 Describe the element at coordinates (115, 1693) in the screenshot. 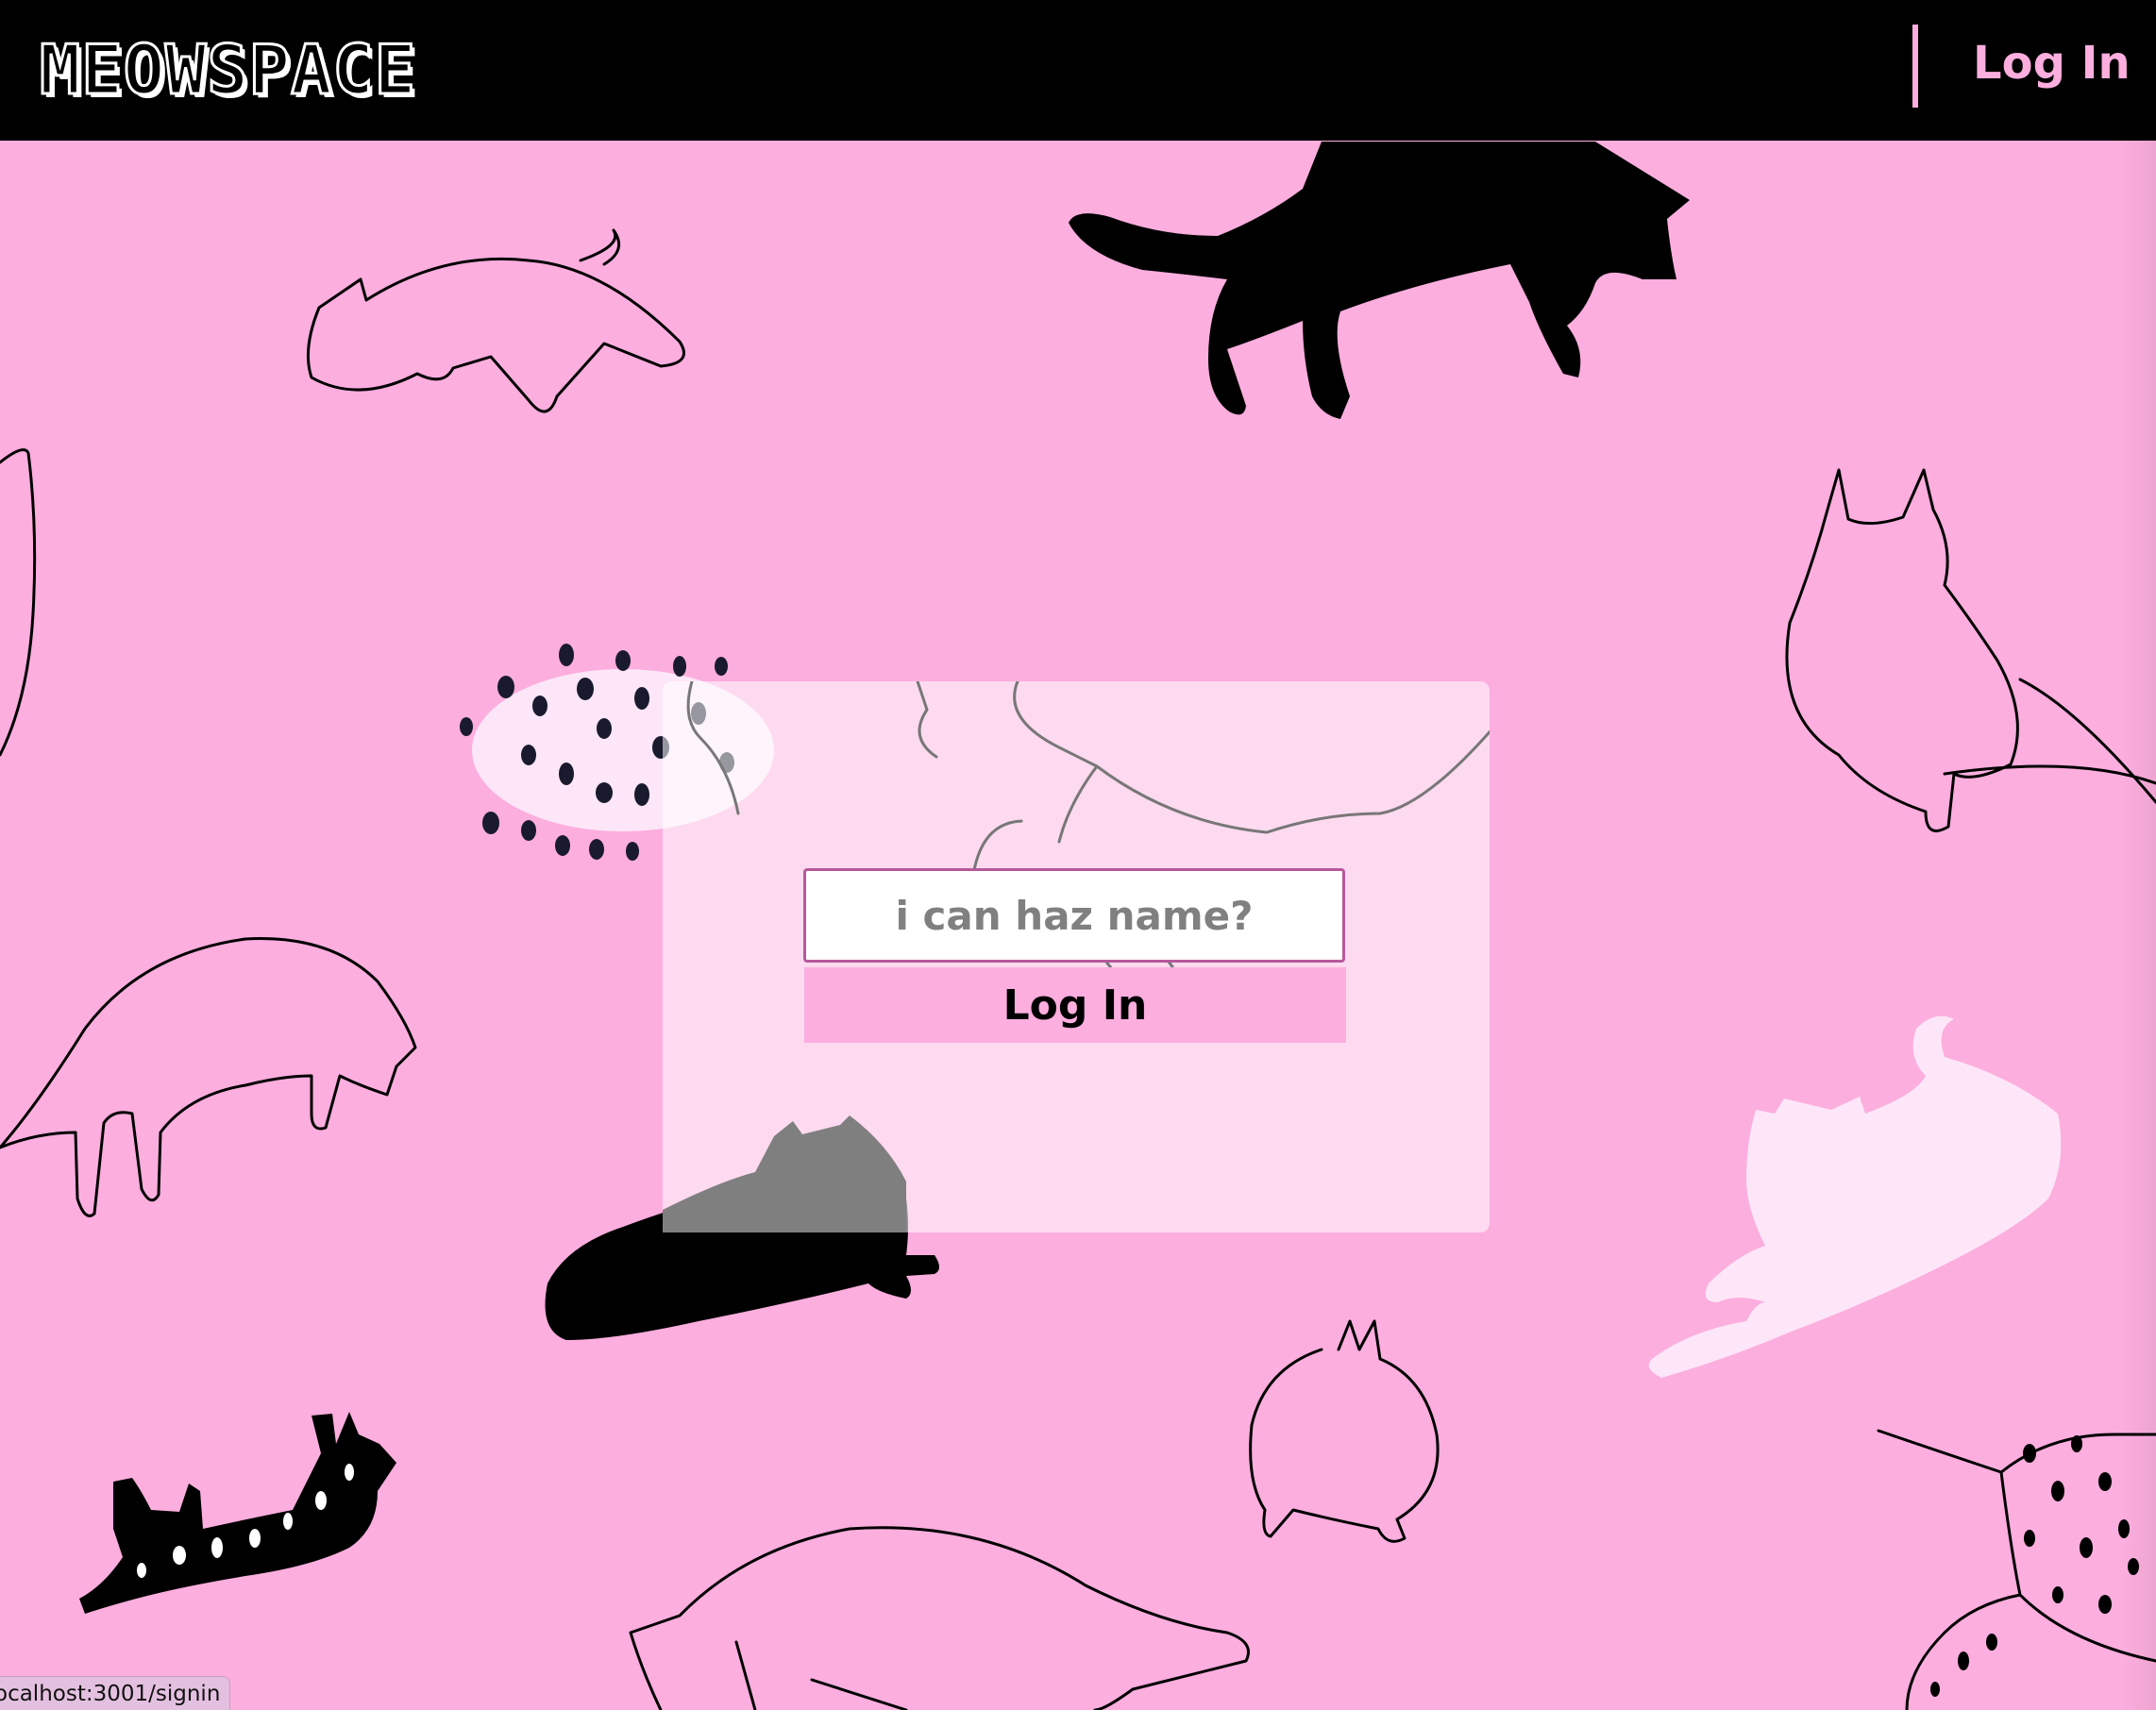

I see `status-bar-url: ocalhost:3001/signin` at that location.